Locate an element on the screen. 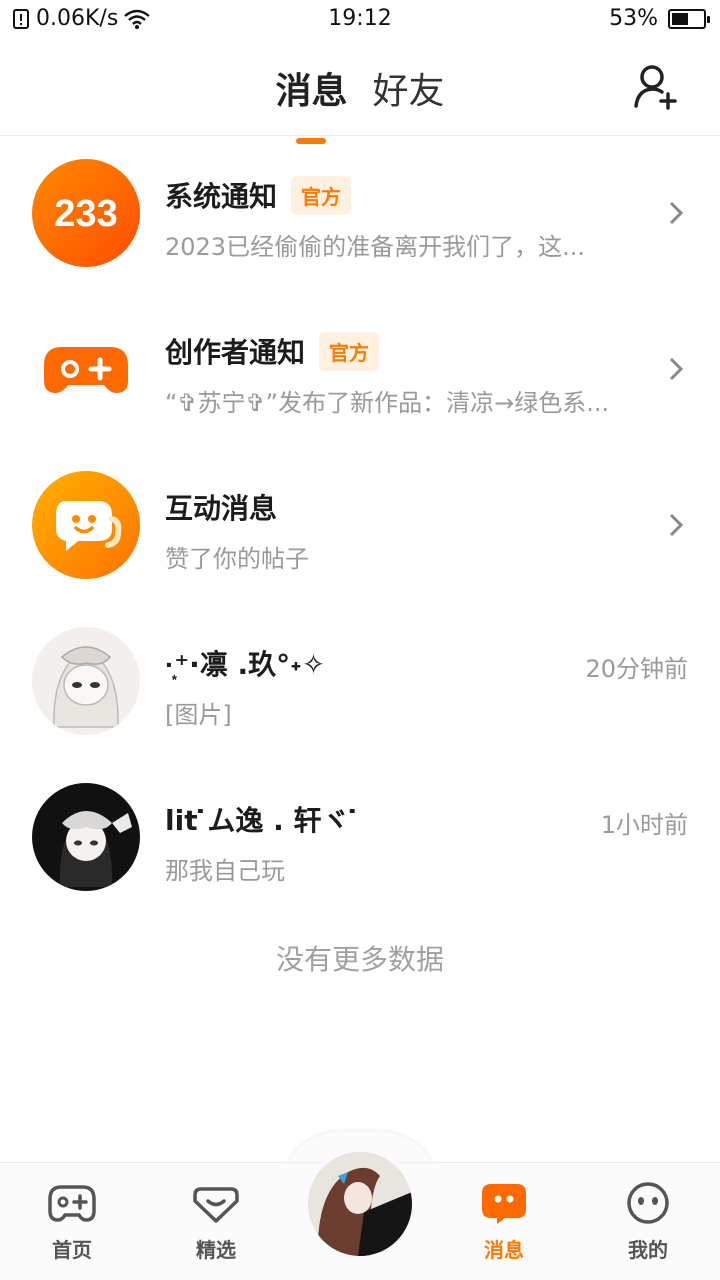 Image resolution: width=720 pixels, height=1280 pixels. list-item-preview: 那我自己玩 is located at coordinates (225, 871).